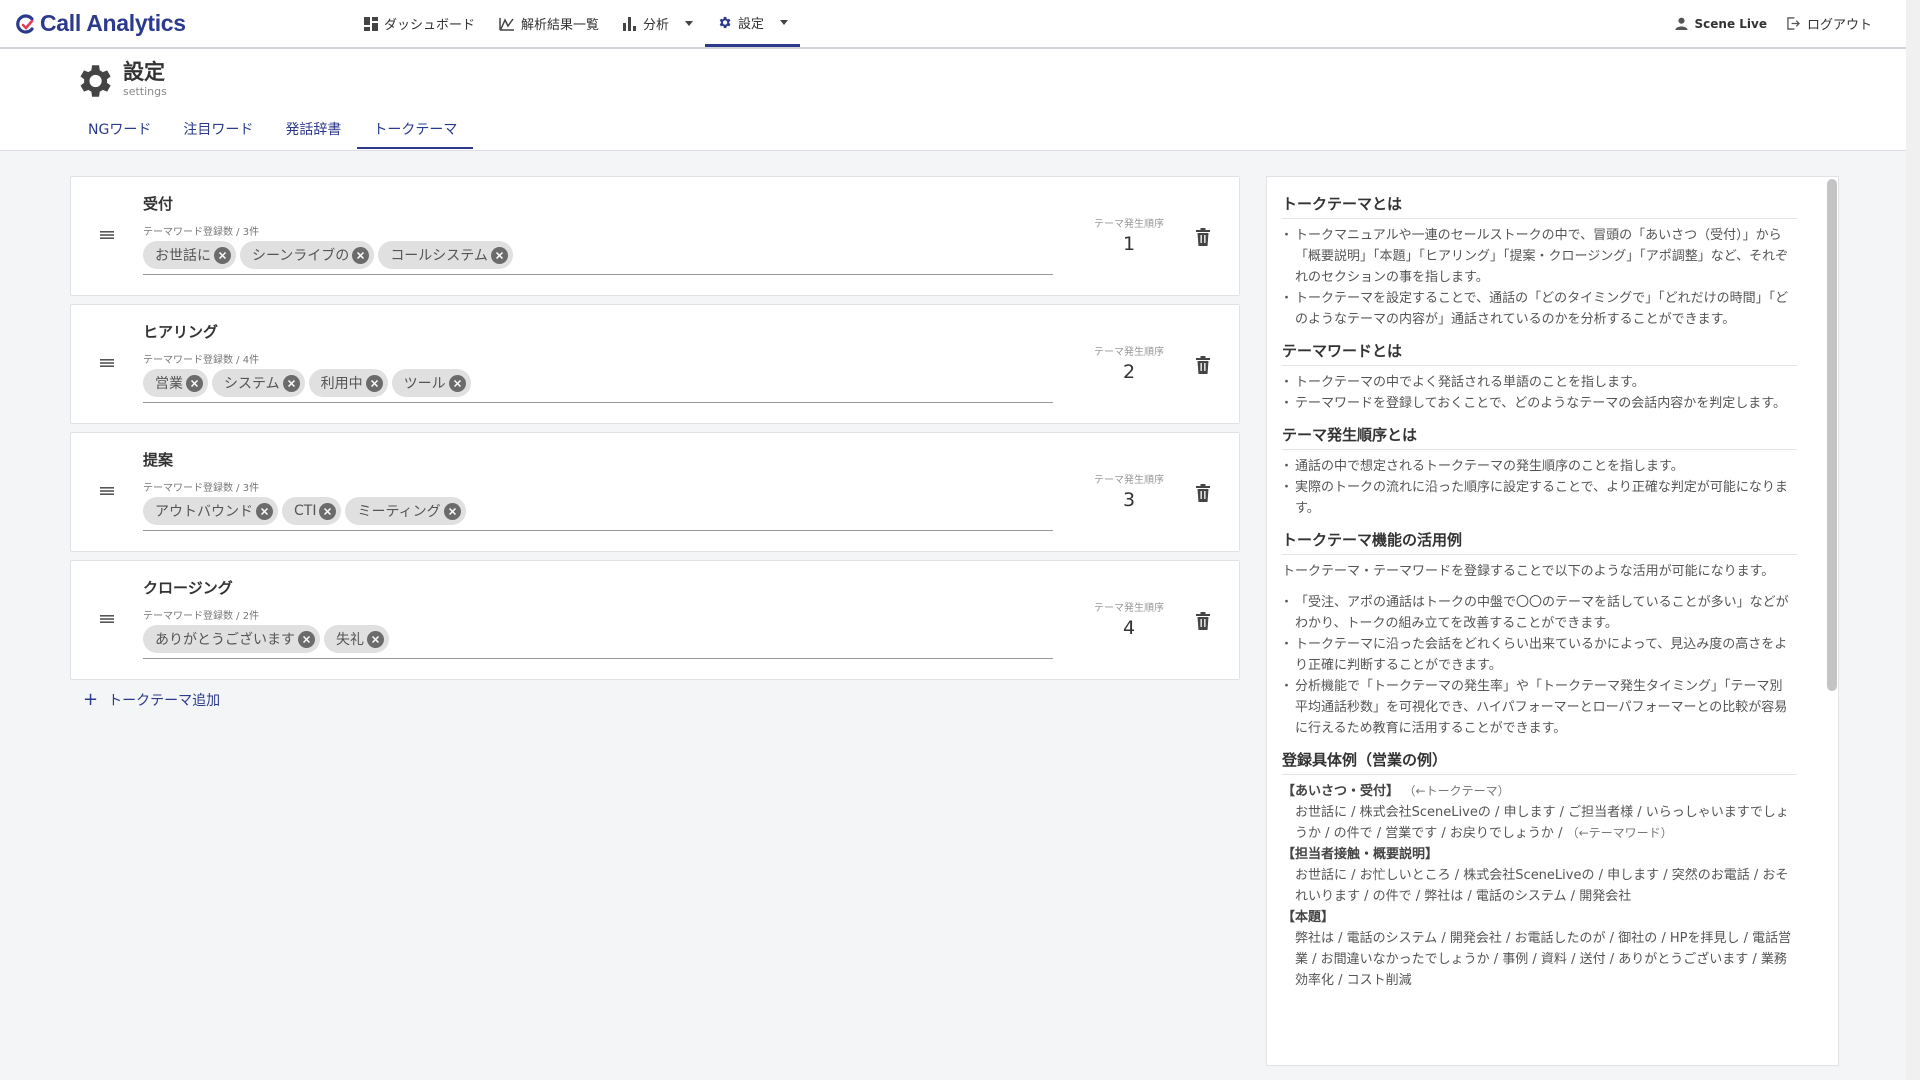 Image resolution: width=1920 pixels, height=1080 pixels. What do you see at coordinates (119, 133) in the screenshot?
I see `tab-ng-words: NGワード` at bounding box center [119, 133].